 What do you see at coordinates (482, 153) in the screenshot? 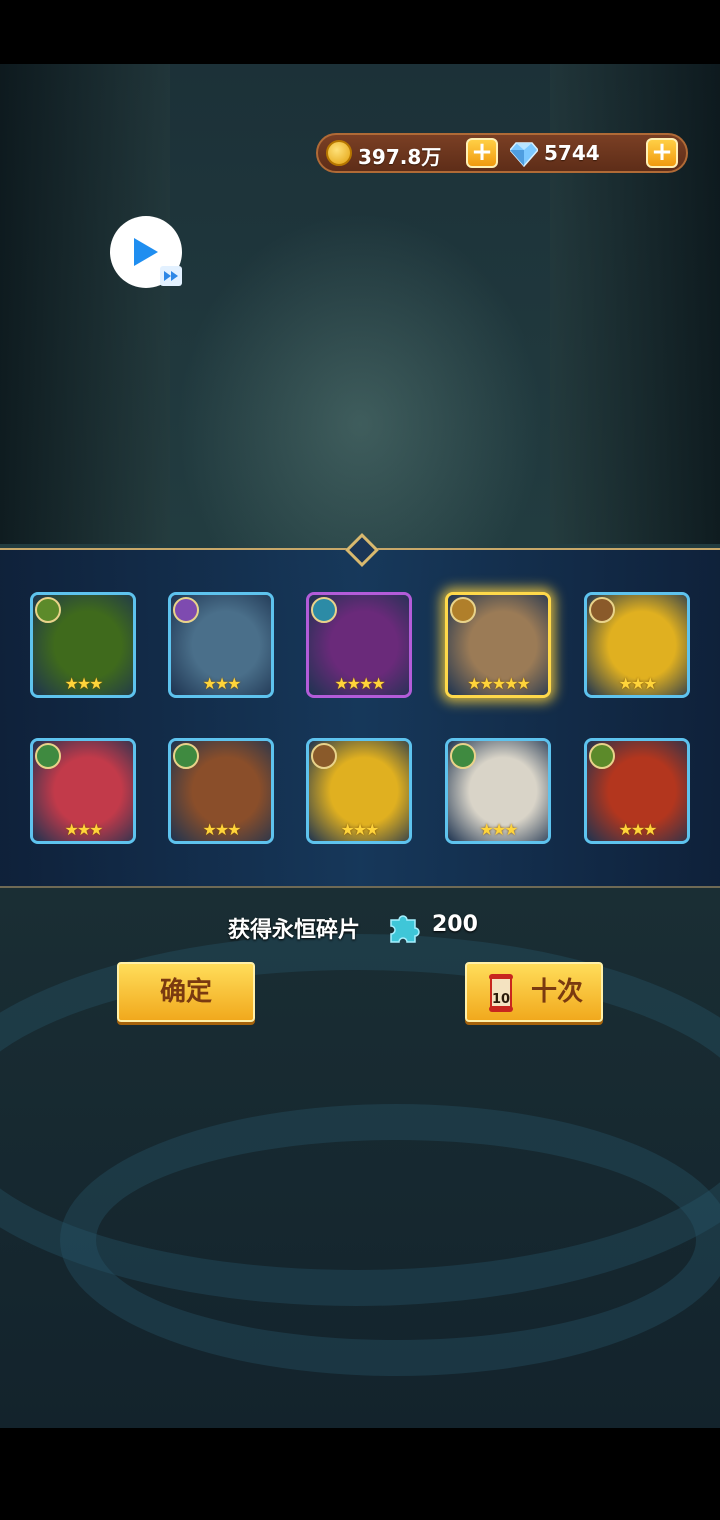
I see `add-coins-button: +` at bounding box center [482, 153].